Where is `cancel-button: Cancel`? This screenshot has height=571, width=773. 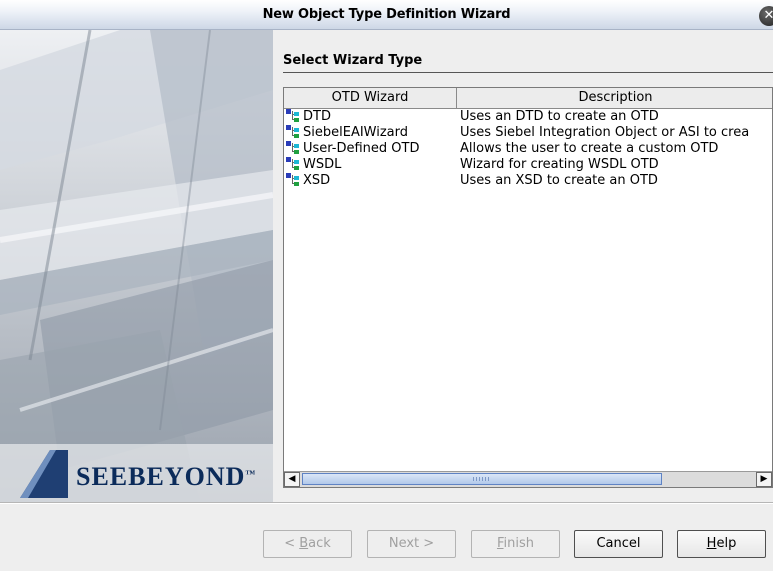
cancel-button: Cancel is located at coordinates (618, 544).